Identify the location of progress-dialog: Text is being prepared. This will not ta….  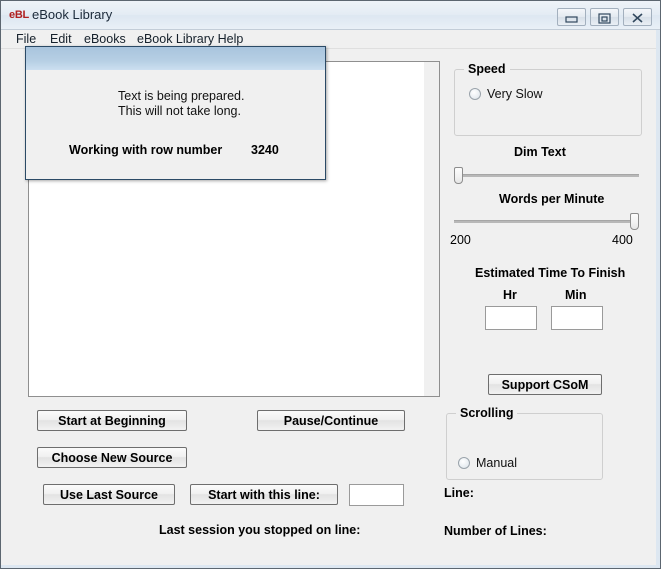
(175, 113).